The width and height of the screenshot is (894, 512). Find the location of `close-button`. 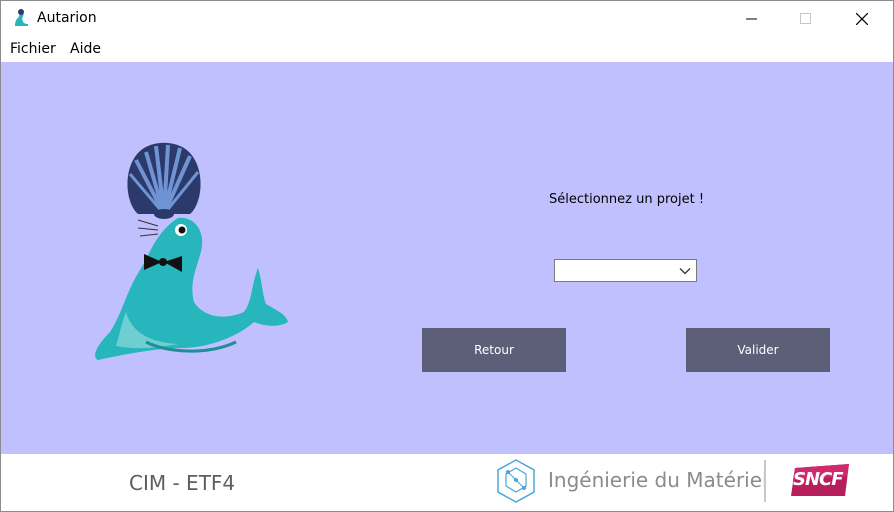

close-button is located at coordinates (862, 19).